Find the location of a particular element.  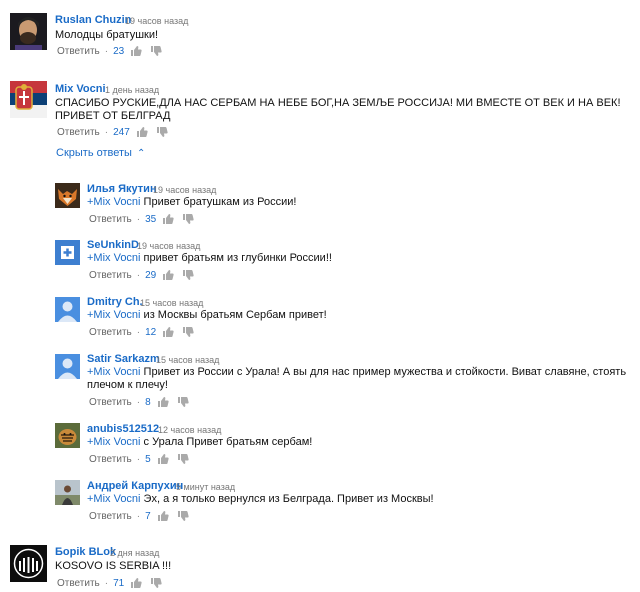

hide-replies-toggle: Скрыть ответы ⌃ is located at coordinates (100, 153).